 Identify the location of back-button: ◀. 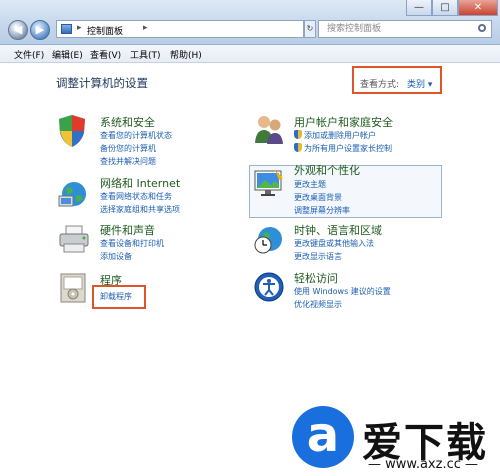
(18, 30).